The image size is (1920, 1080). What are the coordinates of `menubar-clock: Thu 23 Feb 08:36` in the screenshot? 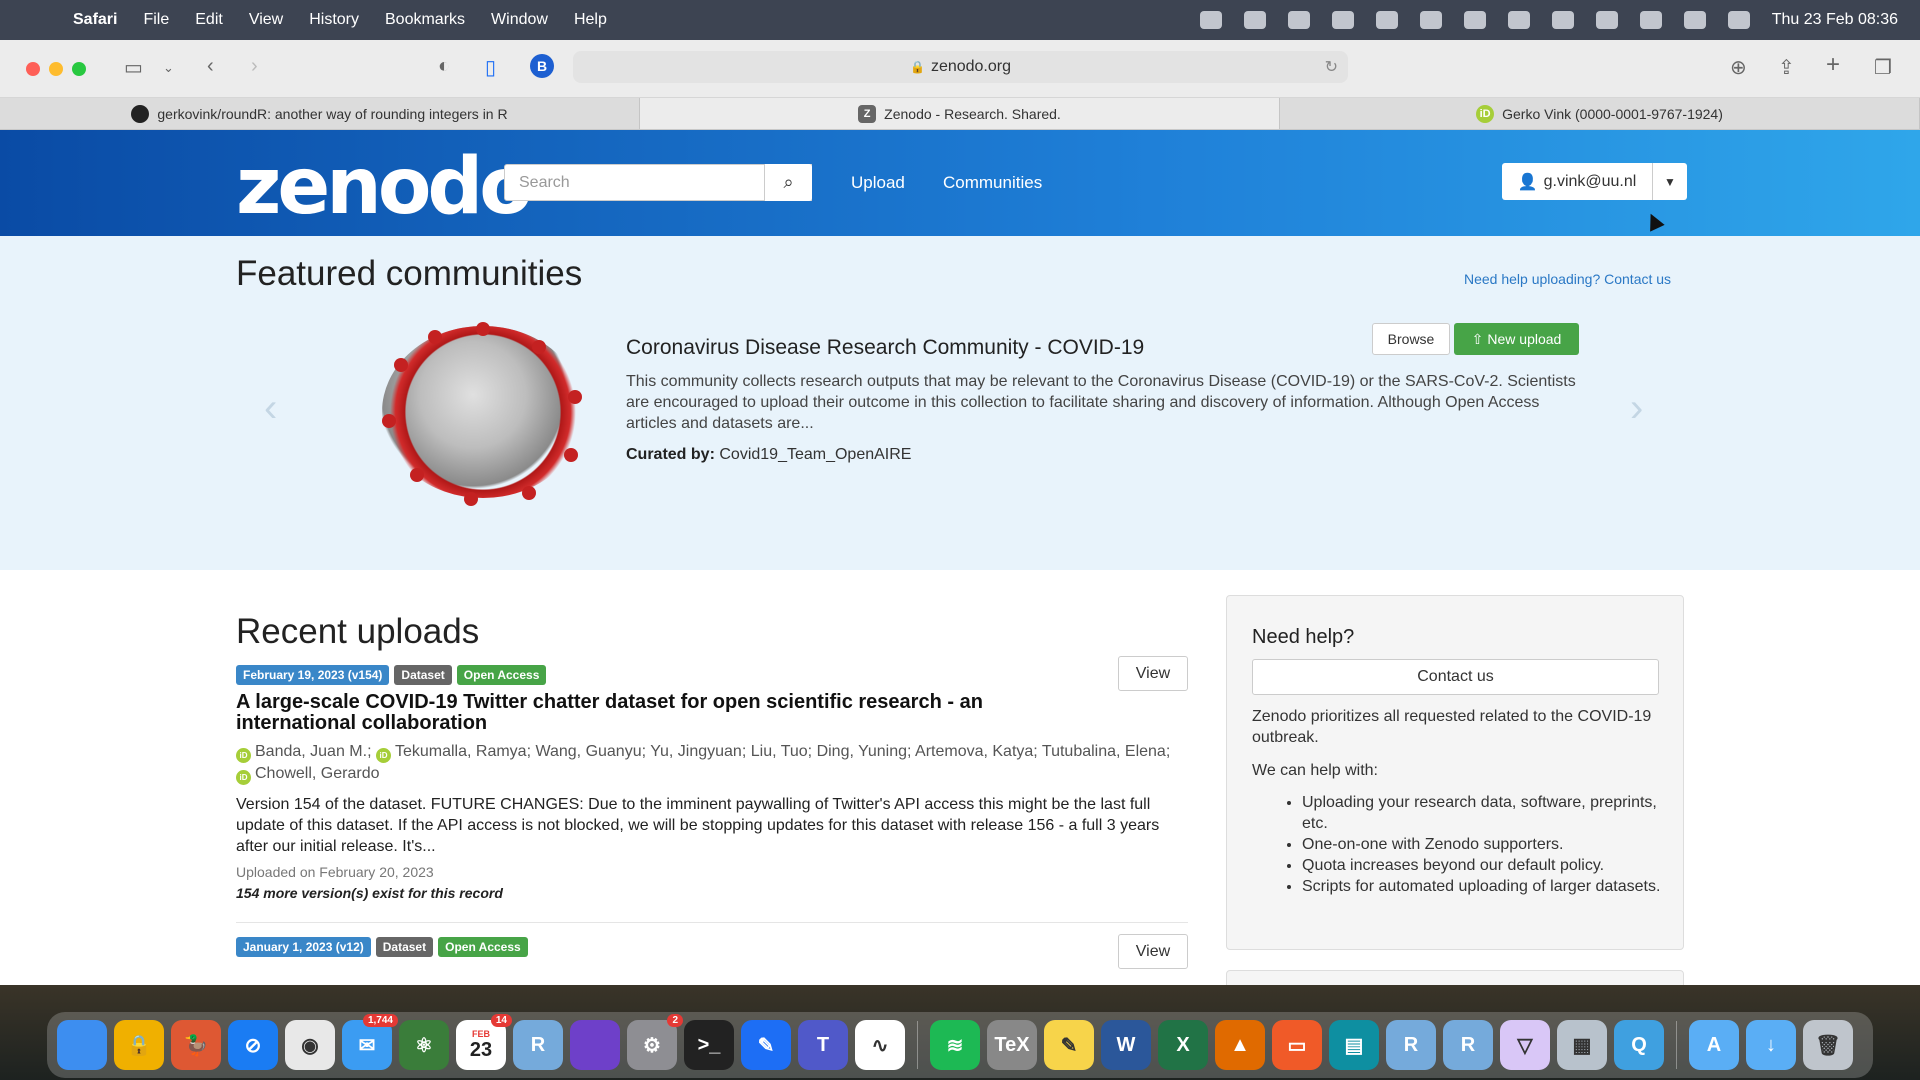 It's located at (1835, 20).